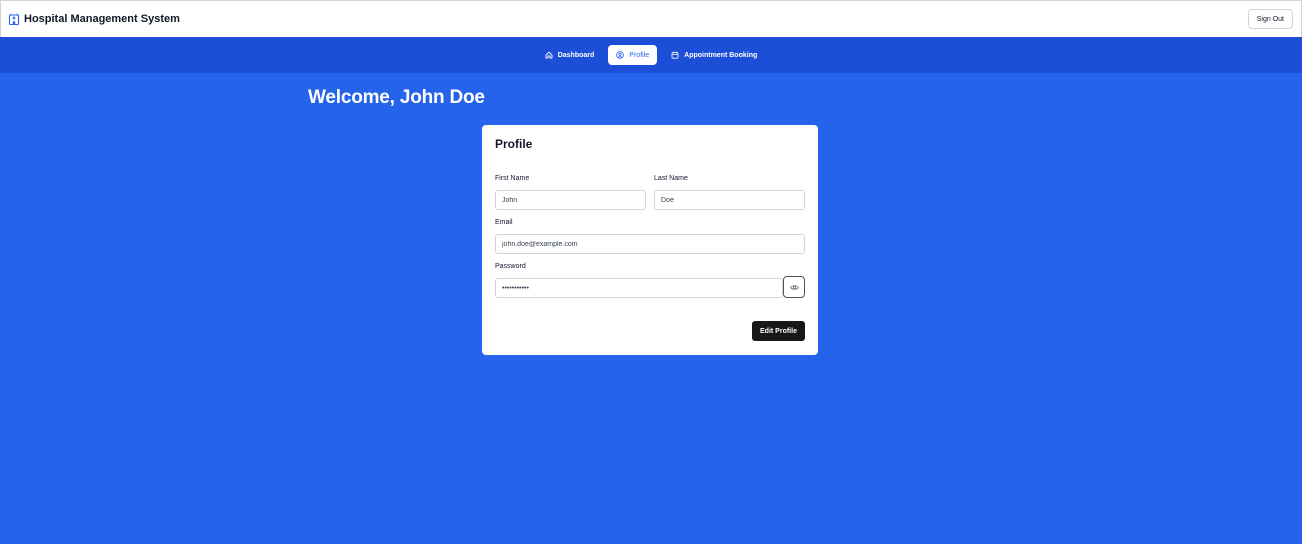 The width and height of the screenshot is (1302, 544). What do you see at coordinates (721, 55) in the screenshot?
I see `nav-item-label: Appointment Booking` at bounding box center [721, 55].